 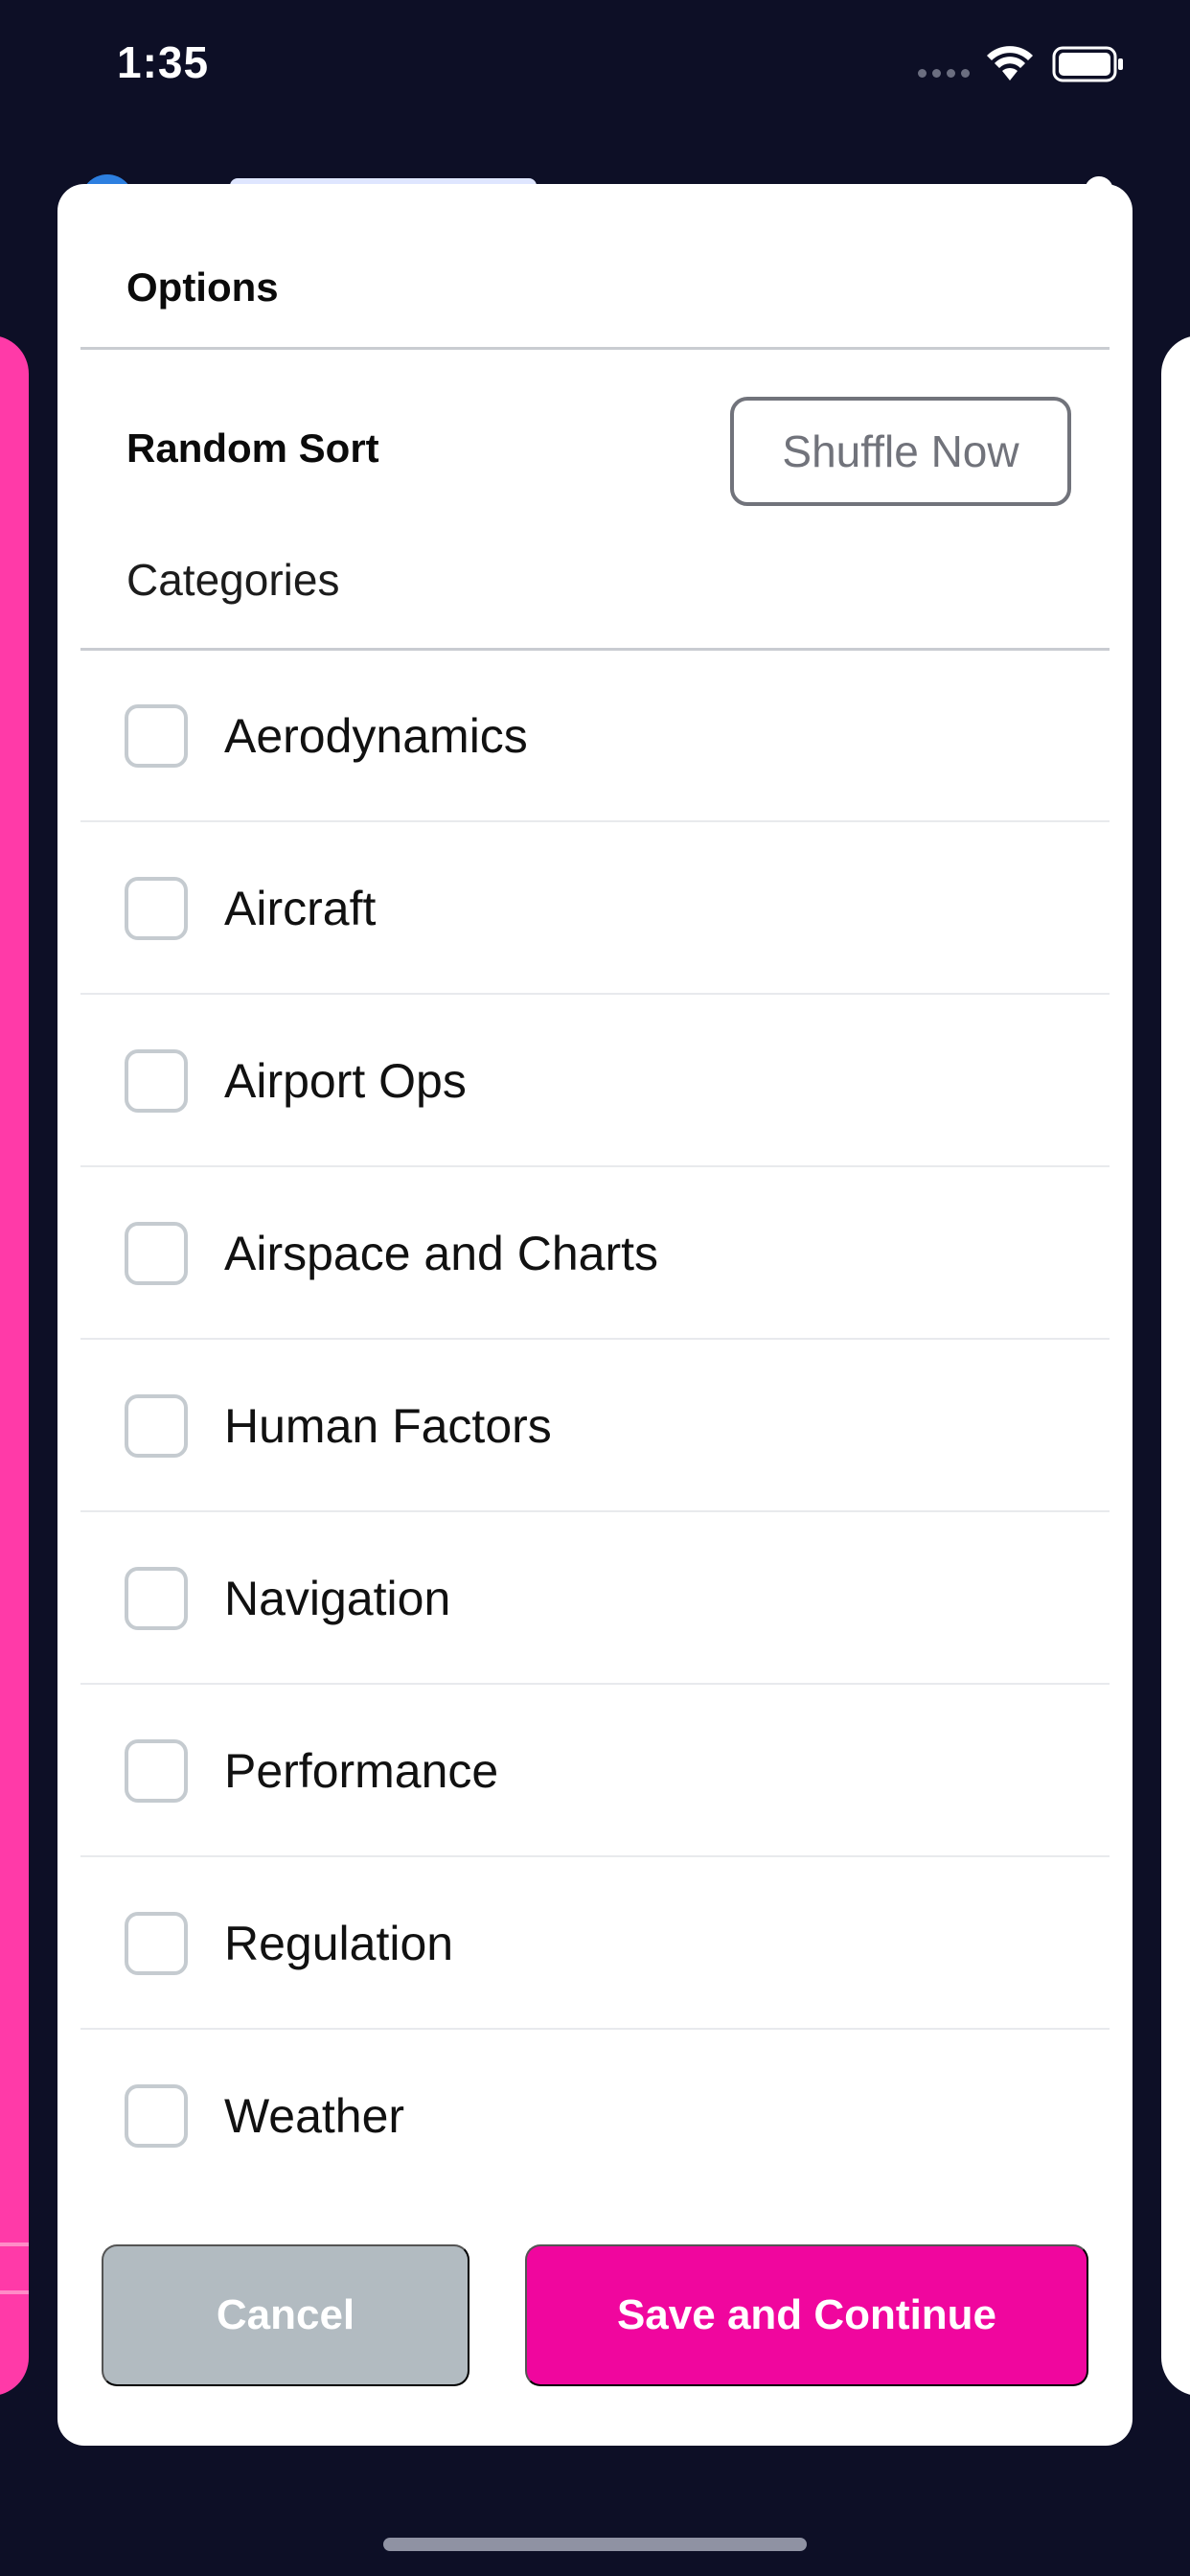 What do you see at coordinates (595, 908) in the screenshot?
I see `category-row: Aircraft` at bounding box center [595, 908].